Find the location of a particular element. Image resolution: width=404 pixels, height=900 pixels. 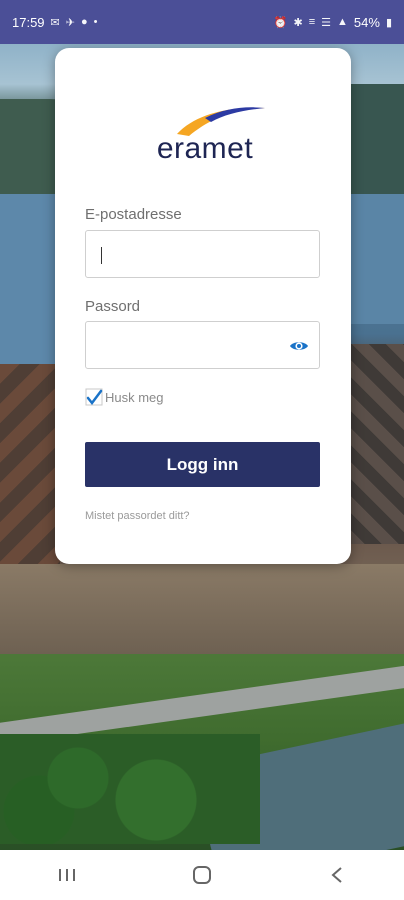

show-password-eye-icon is located at coordinates (299, 346).